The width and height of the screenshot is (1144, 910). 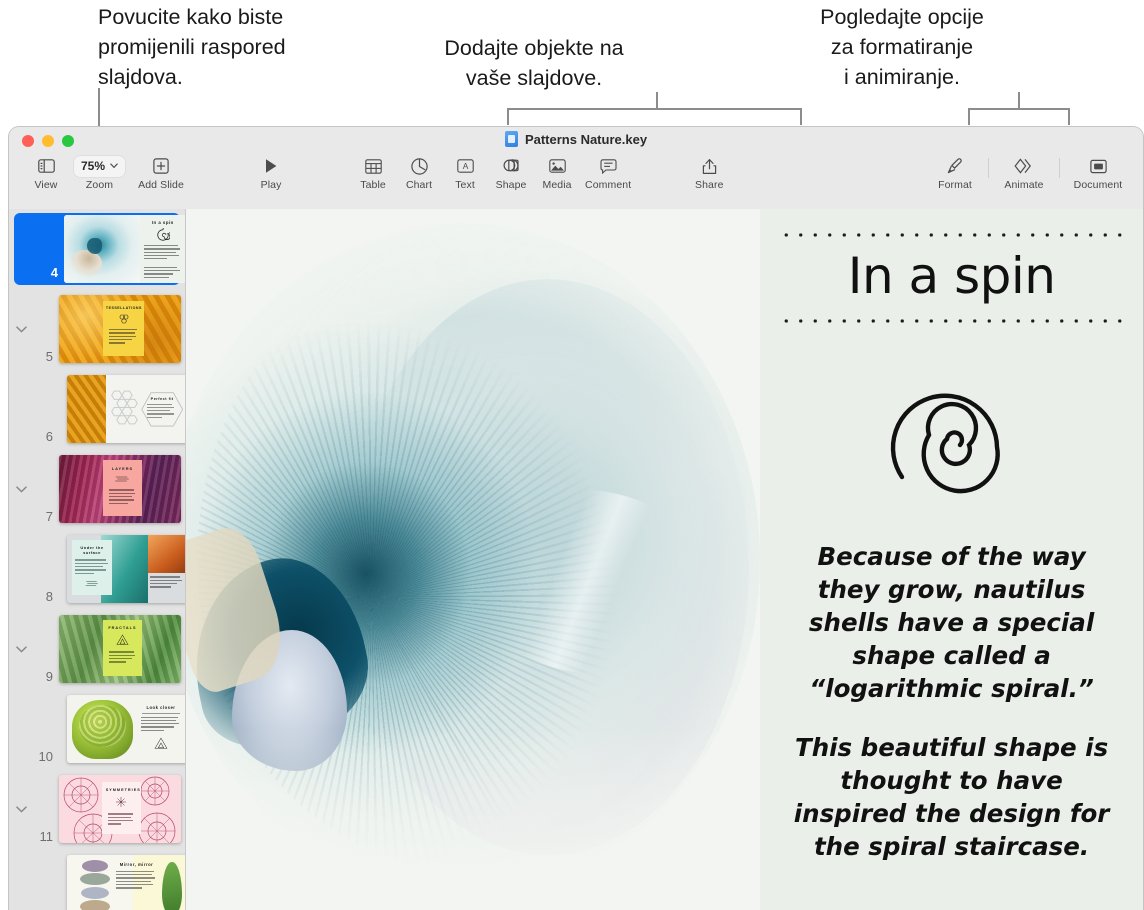 I want to click on share-label: Share, so click(x=709, y=185).